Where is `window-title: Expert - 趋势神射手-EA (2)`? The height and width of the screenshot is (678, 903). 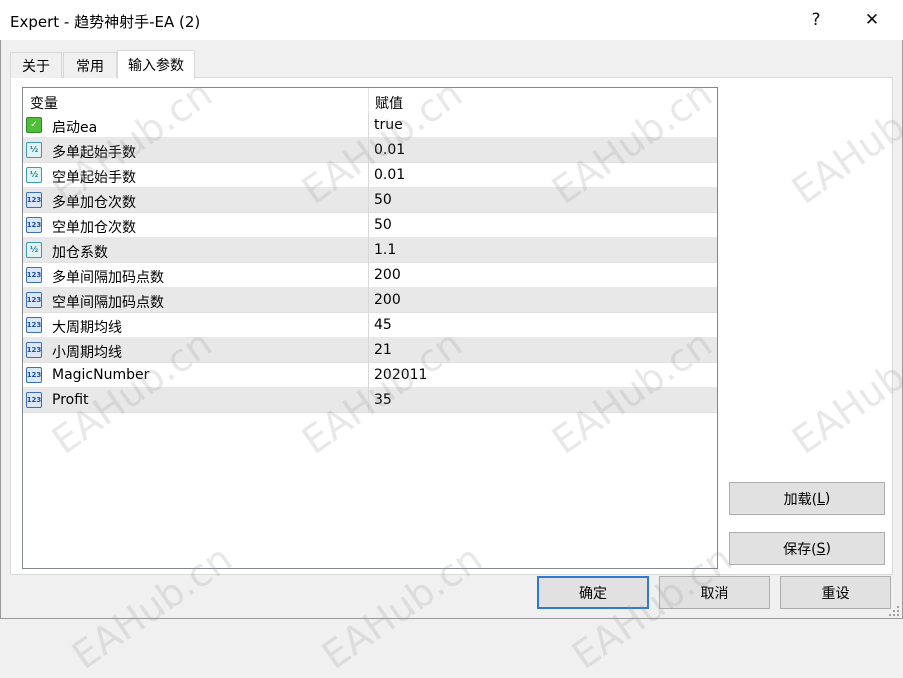
window-title: Expert - 趋势神射手-EA (2) is located at coordinates (105, 22).